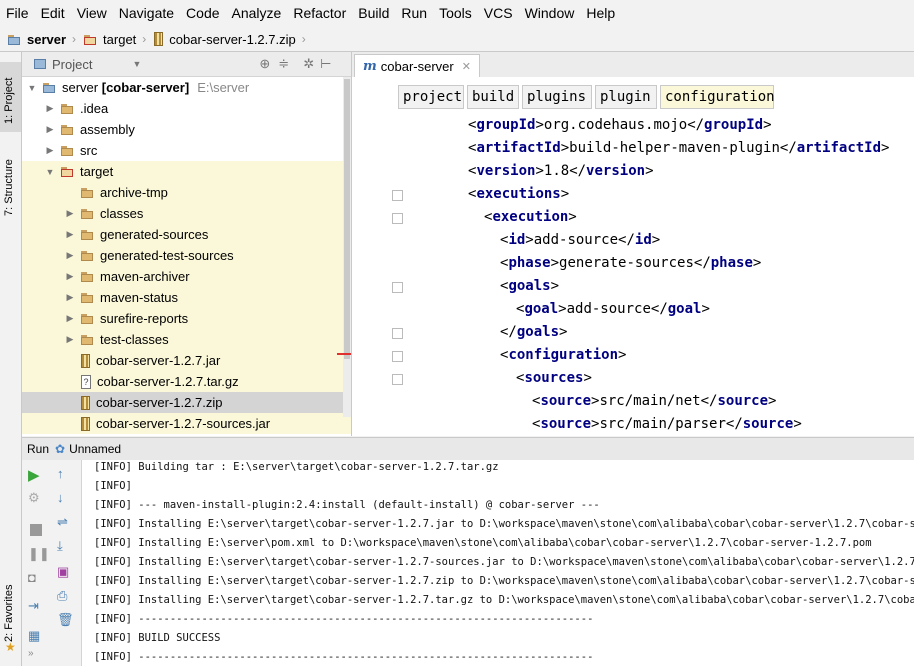  What do you see at coordinates (72, 64) in the screenshot?
I see `project-view-selector: Project` at bounding box center [72, 64].